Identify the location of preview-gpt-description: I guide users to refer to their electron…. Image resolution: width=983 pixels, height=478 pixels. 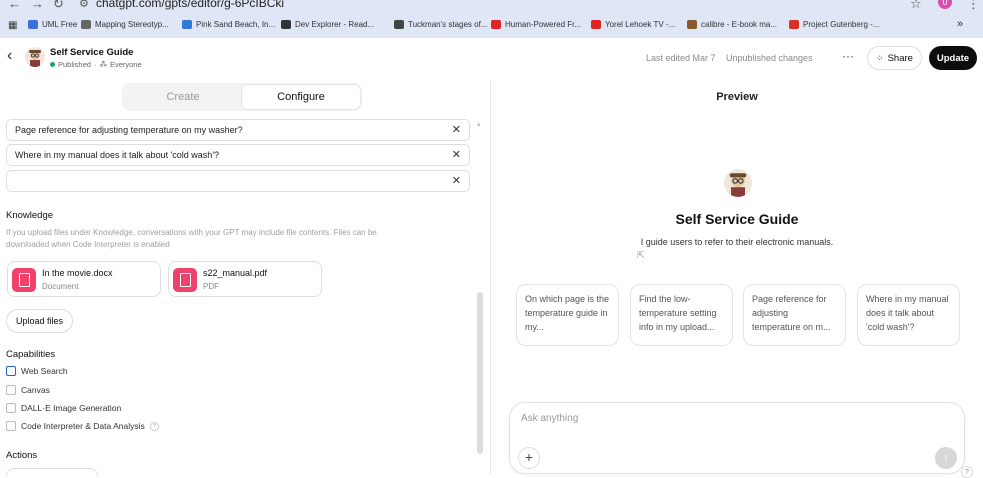
(737, 242).